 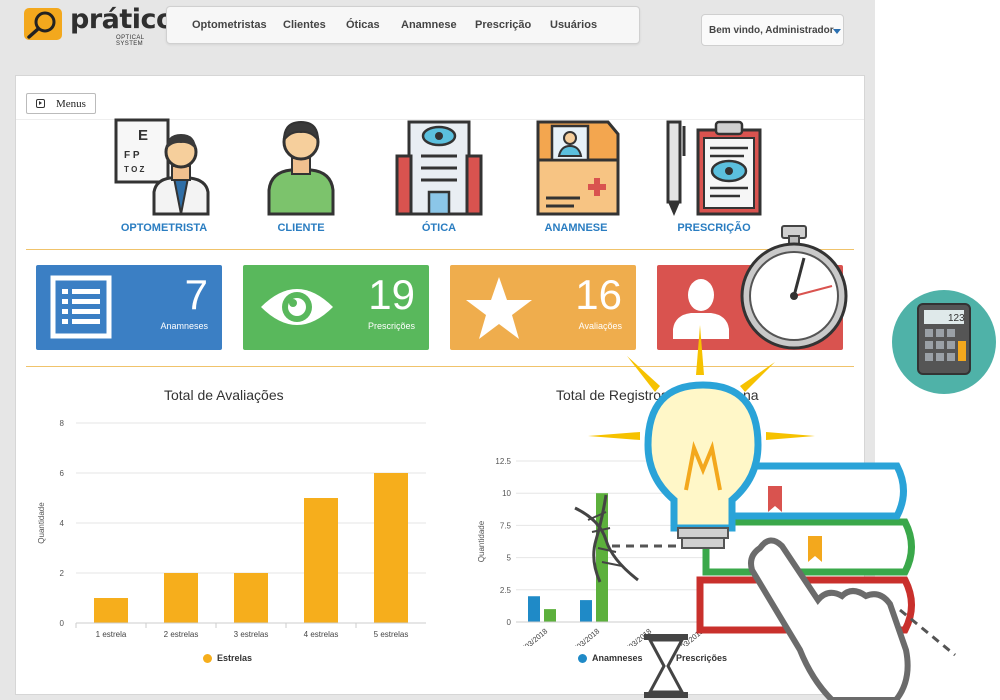 I want to click on stopwatch-icon, so click(x=794, y=287).